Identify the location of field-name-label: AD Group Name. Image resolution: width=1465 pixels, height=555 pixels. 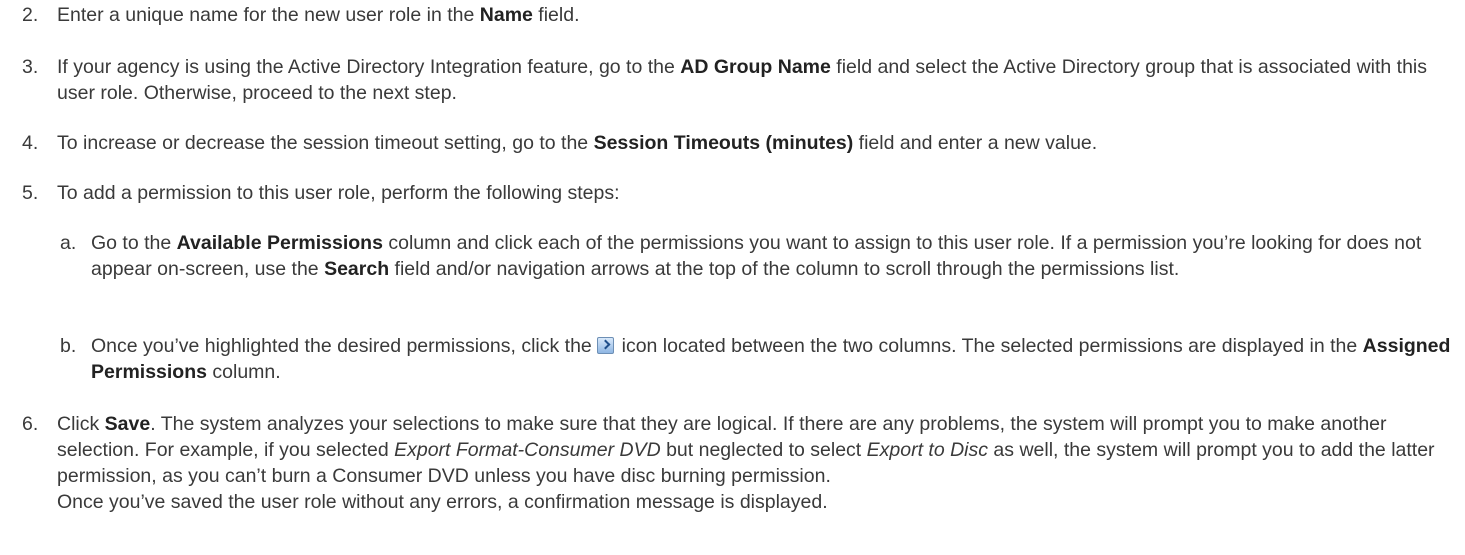
(755, 67).